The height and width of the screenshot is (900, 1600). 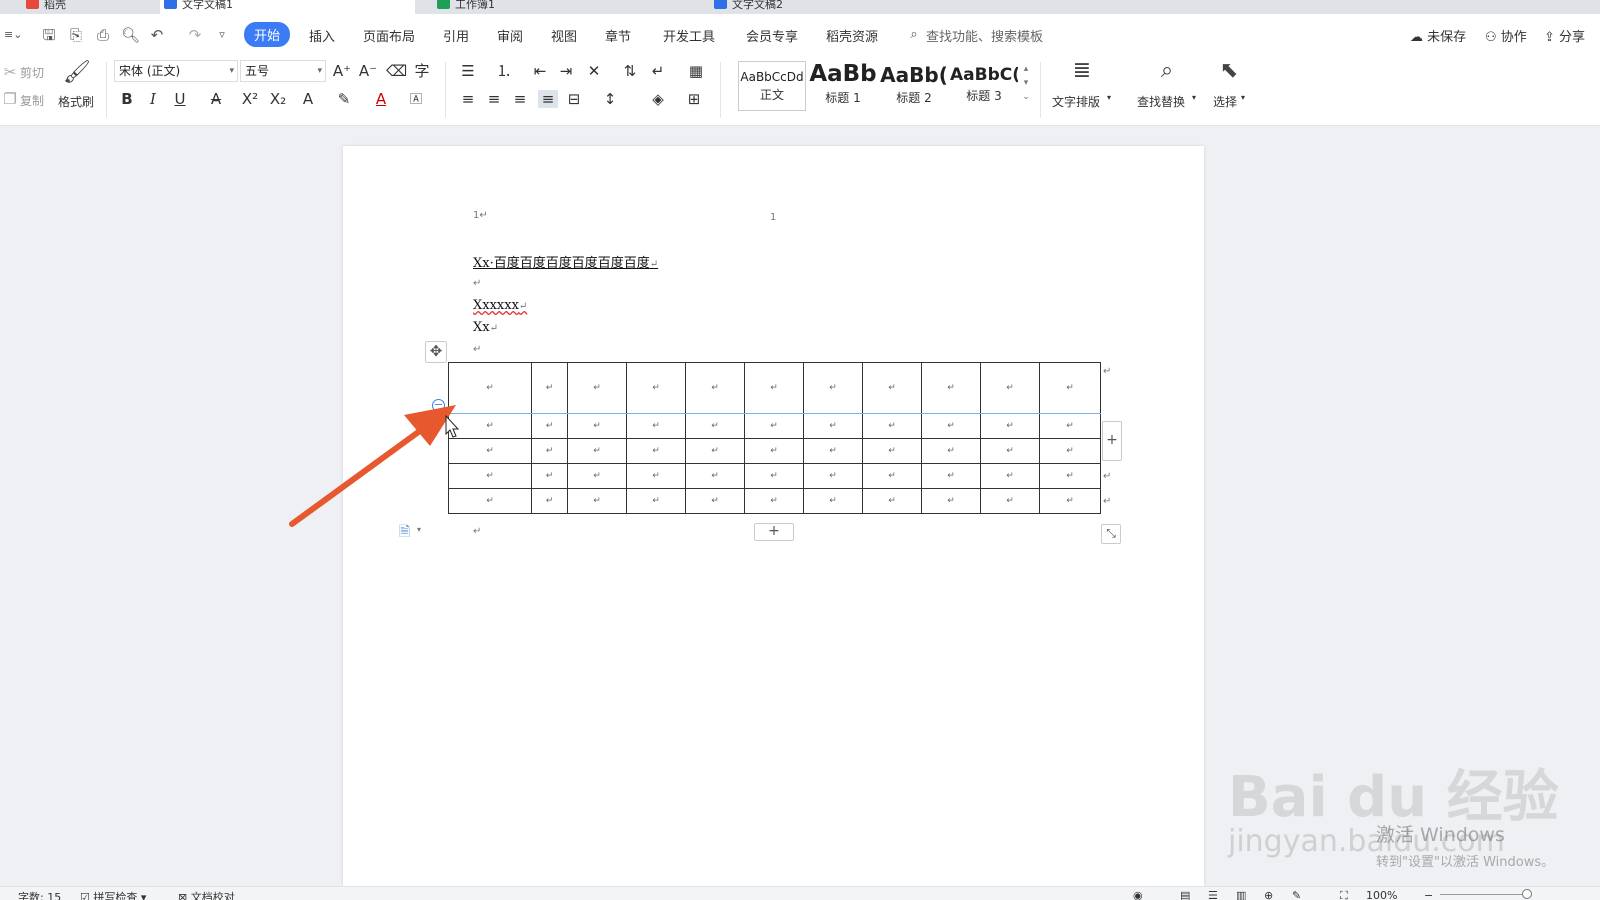 What do you see at coordinates (416, 99) in the screenshot?
I see `char-border-icon: 🄰` at bounding box center [416, 99].